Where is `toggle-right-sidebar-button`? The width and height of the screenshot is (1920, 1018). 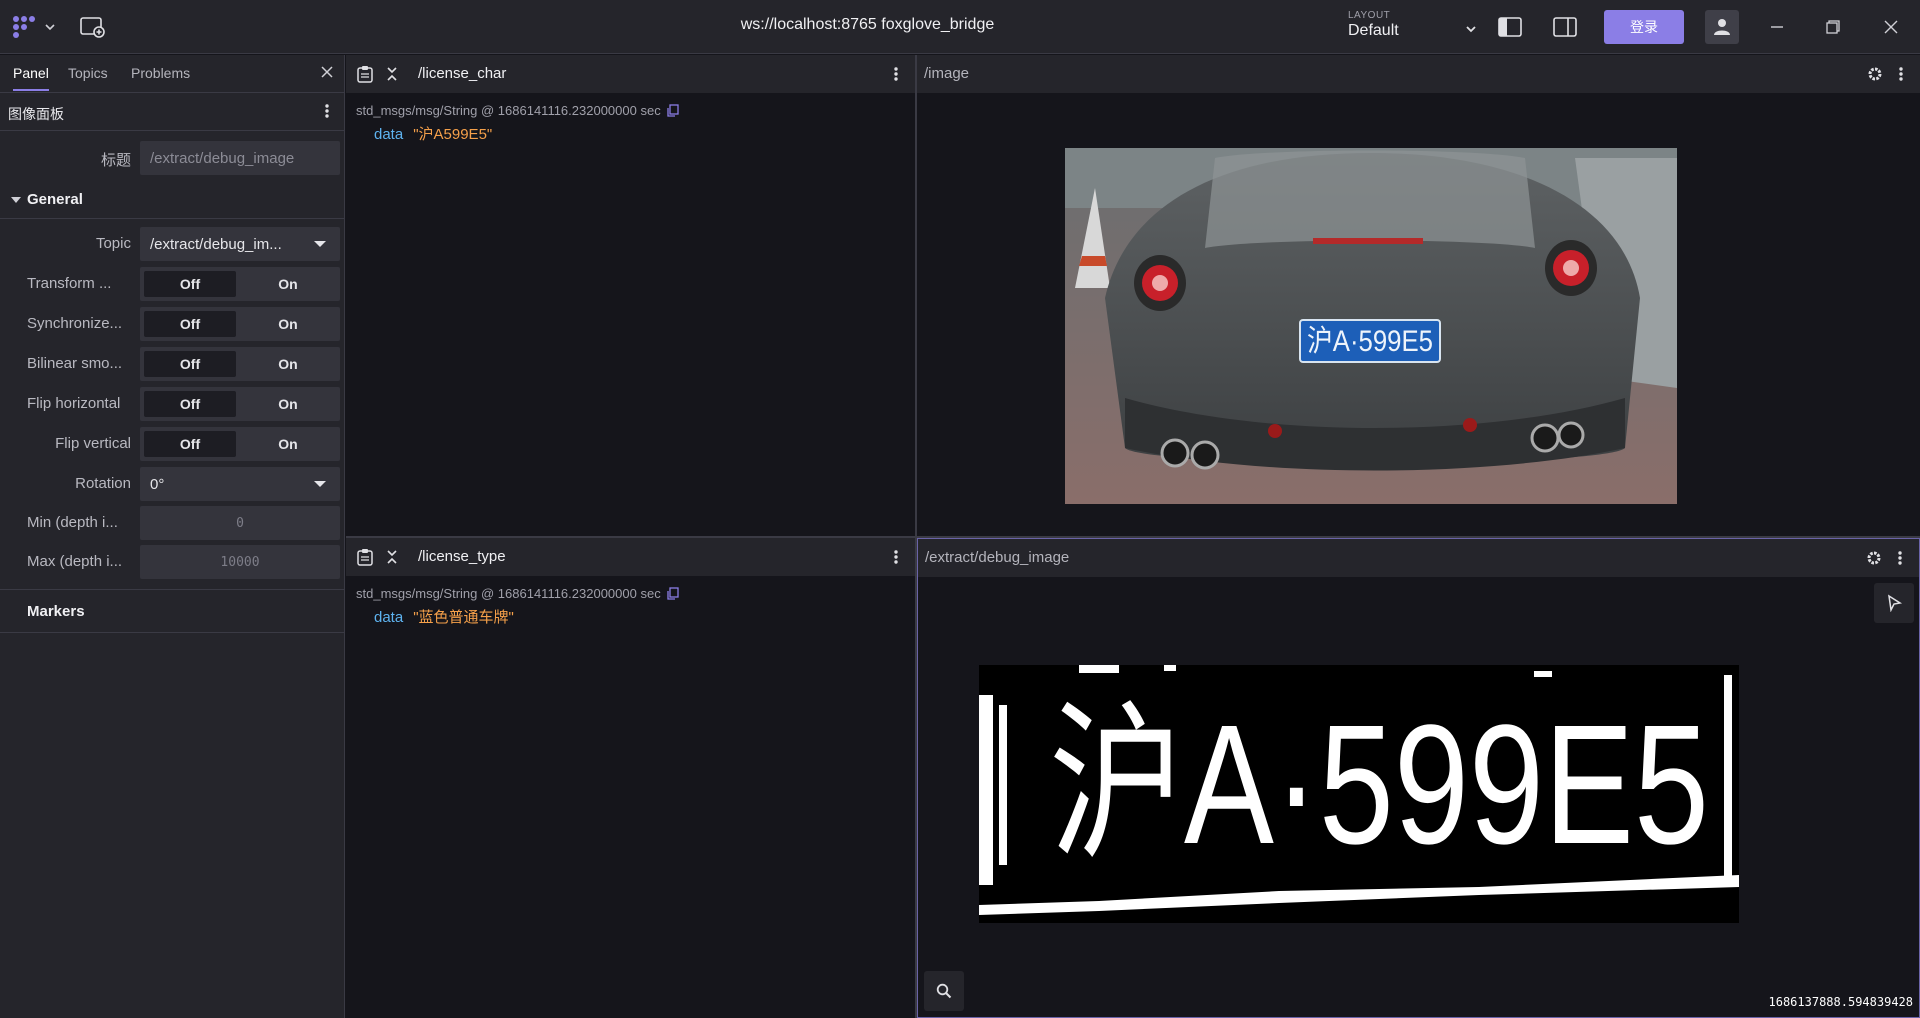
toggle-right-sidebar-button is located at coordinates (1565, 27).